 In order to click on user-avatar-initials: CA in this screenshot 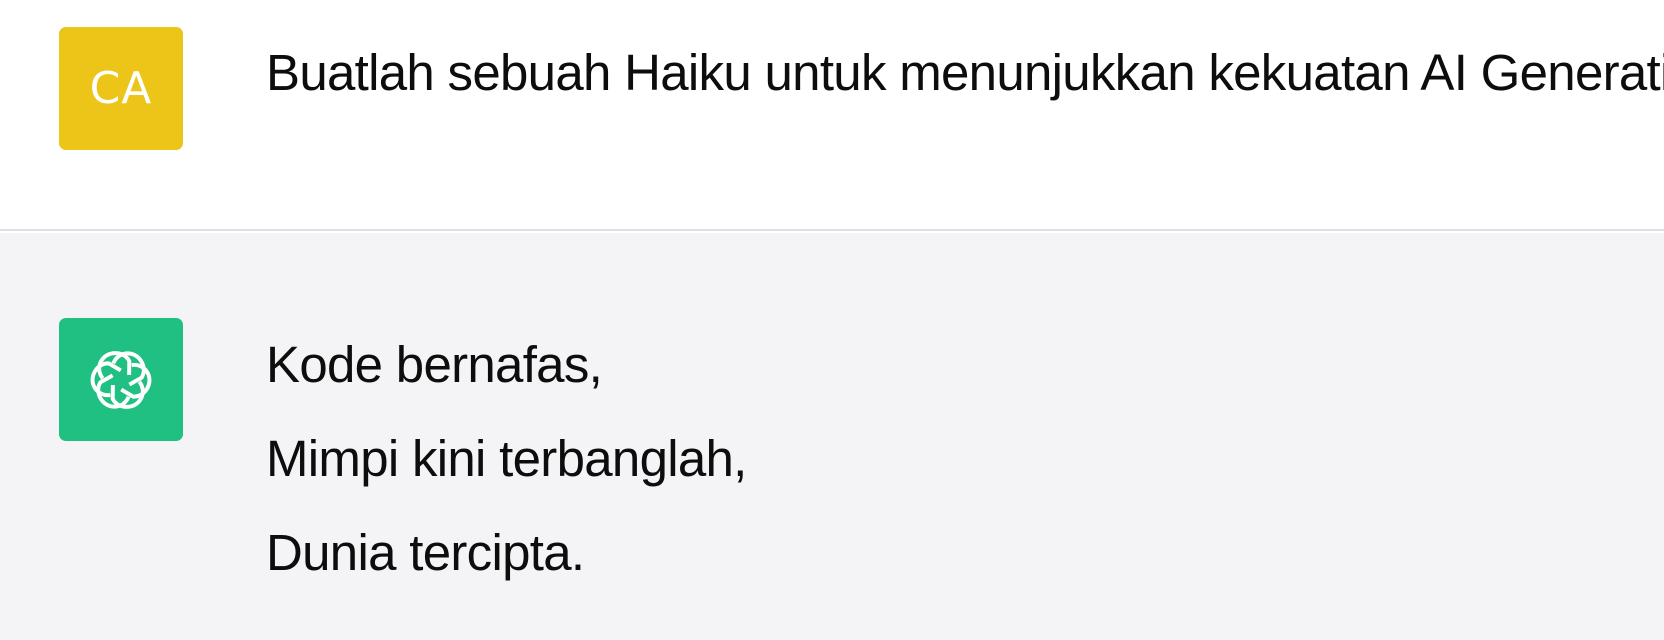, I will do `click(121, 88)`.